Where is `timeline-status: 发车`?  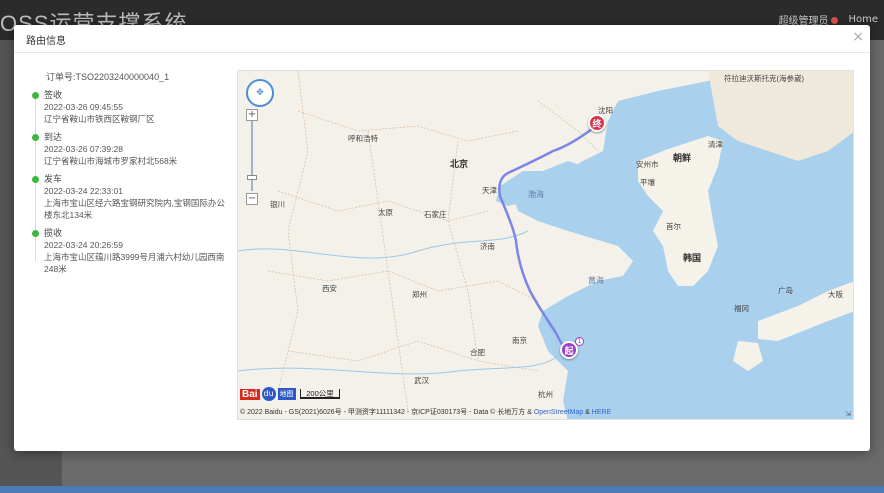
timeline-status: 发车 is located at coordinates (53, 179).